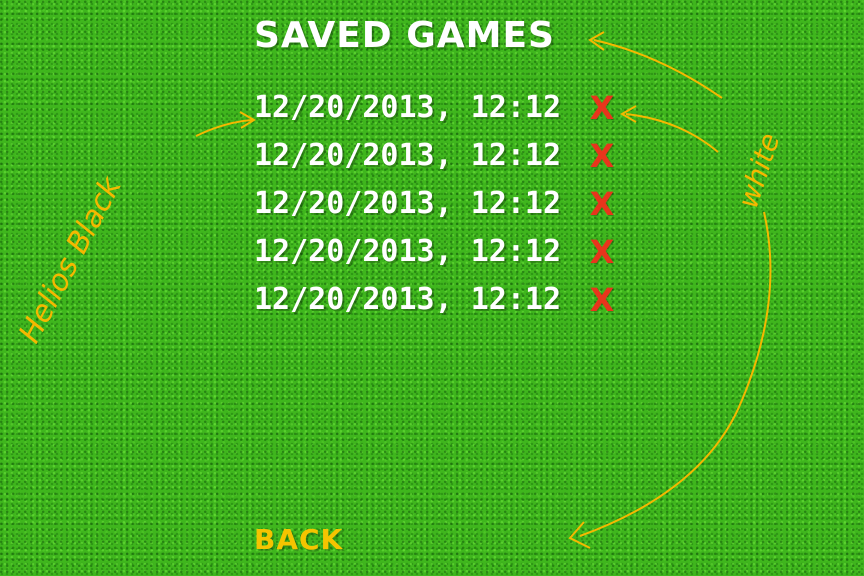  I want to click on annotation-arrow-to-x, so click(672, 133).